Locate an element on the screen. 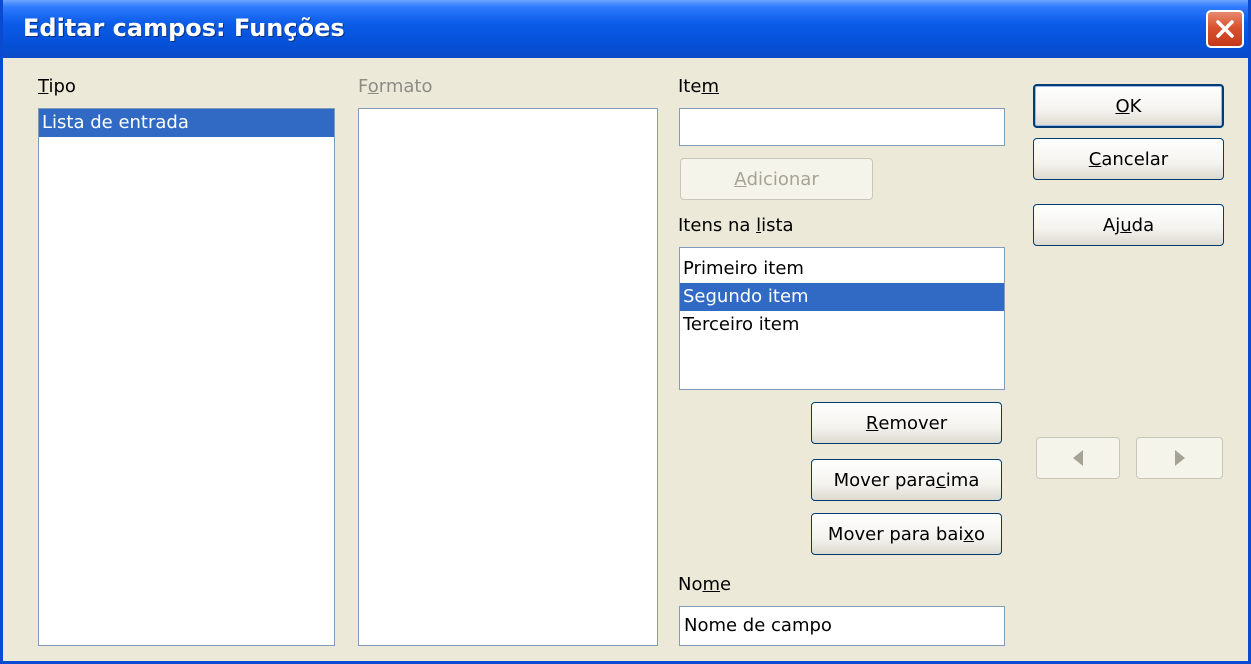  tipo-label-rest: ipo is located at coordinates (62, 86).